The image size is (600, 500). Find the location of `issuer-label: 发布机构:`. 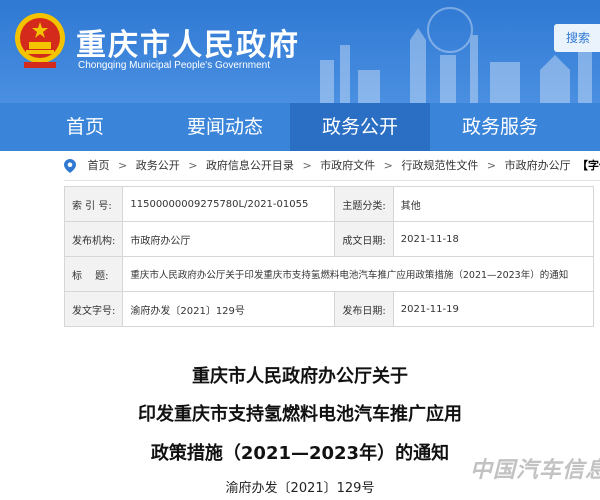

issuer-label: 发布机构: is located at coordinates (93, 239).